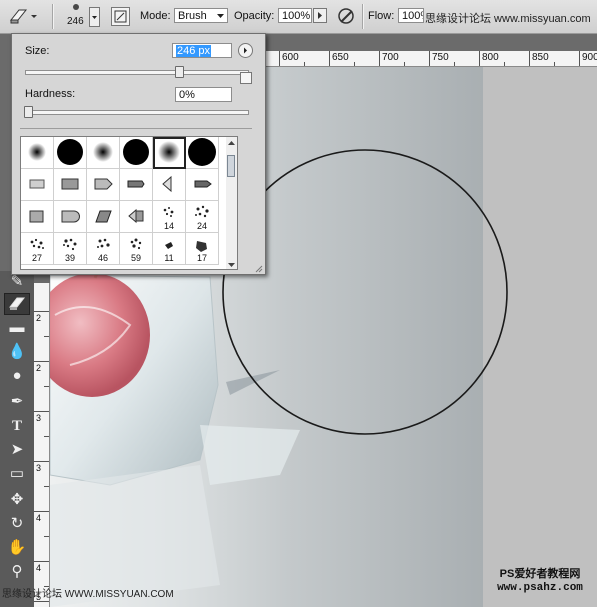 This screenshot has width=597, height=607. Describe the element at coordinates (202, 249) in the screenshot. I see `brush-preset: 17` at that location.